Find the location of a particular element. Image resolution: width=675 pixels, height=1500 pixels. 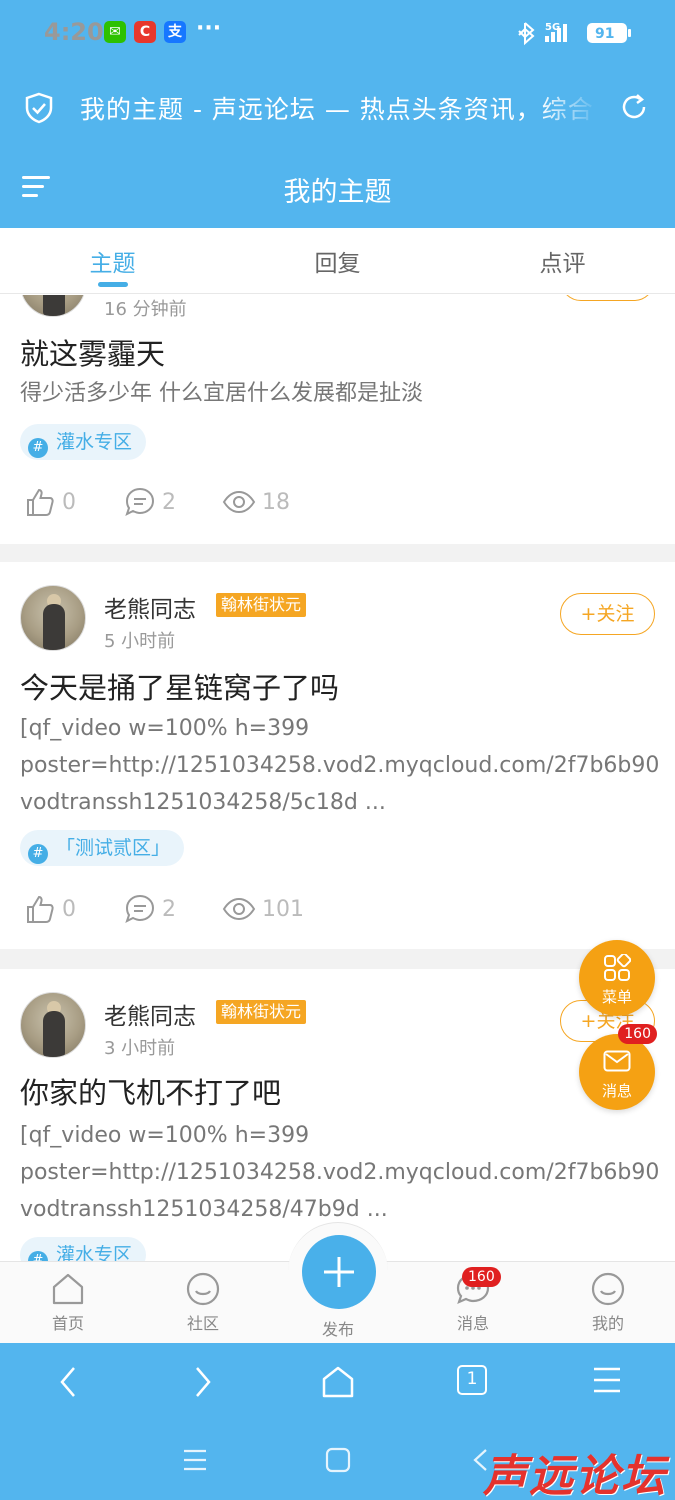

nav-community: 社区 is located at coordinates (203, 1303).